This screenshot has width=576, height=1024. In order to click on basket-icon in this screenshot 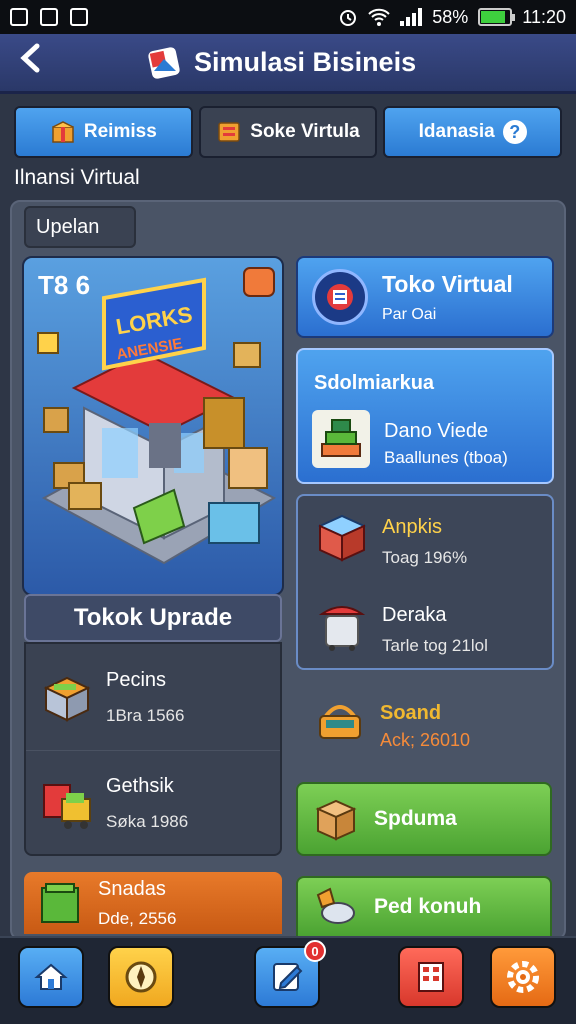, I will do `click(340, 722)`.